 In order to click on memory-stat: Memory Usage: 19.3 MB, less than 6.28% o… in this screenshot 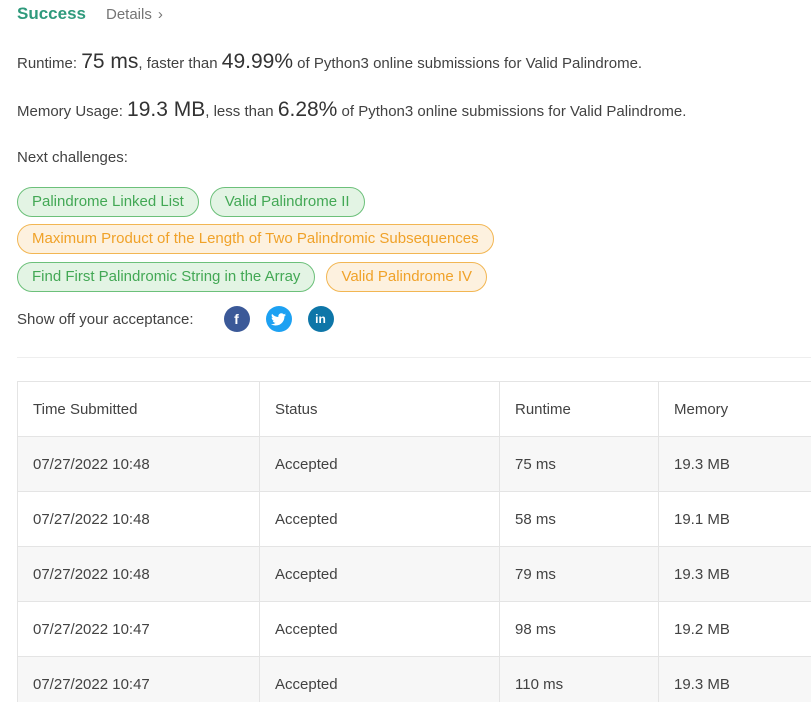, I will do `click(351, 110)`.